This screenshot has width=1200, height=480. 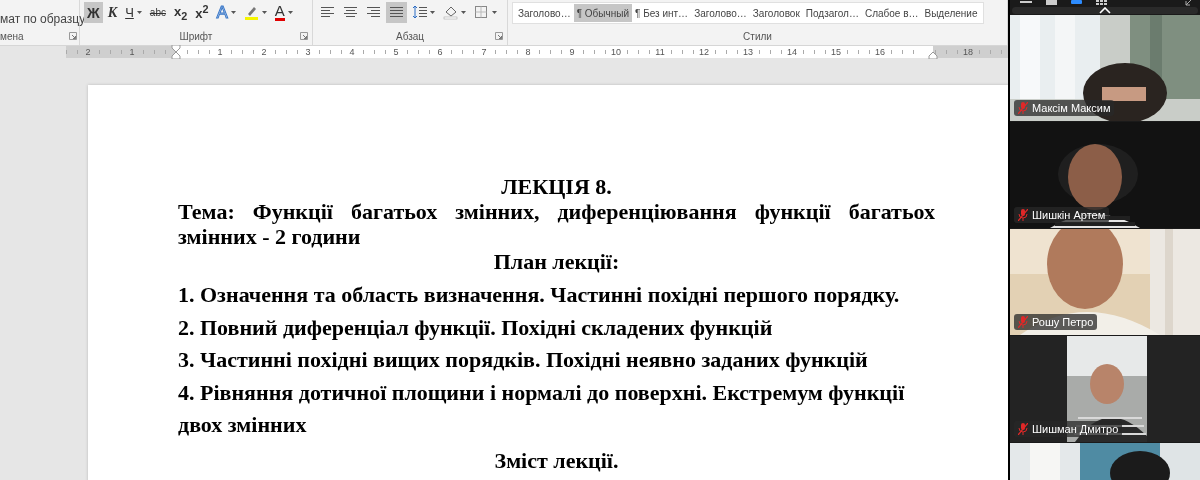 What do you see at coordinates (1102, 2) in the screenshot?
I see `grid-icon` at bounding box center [1102, 2].